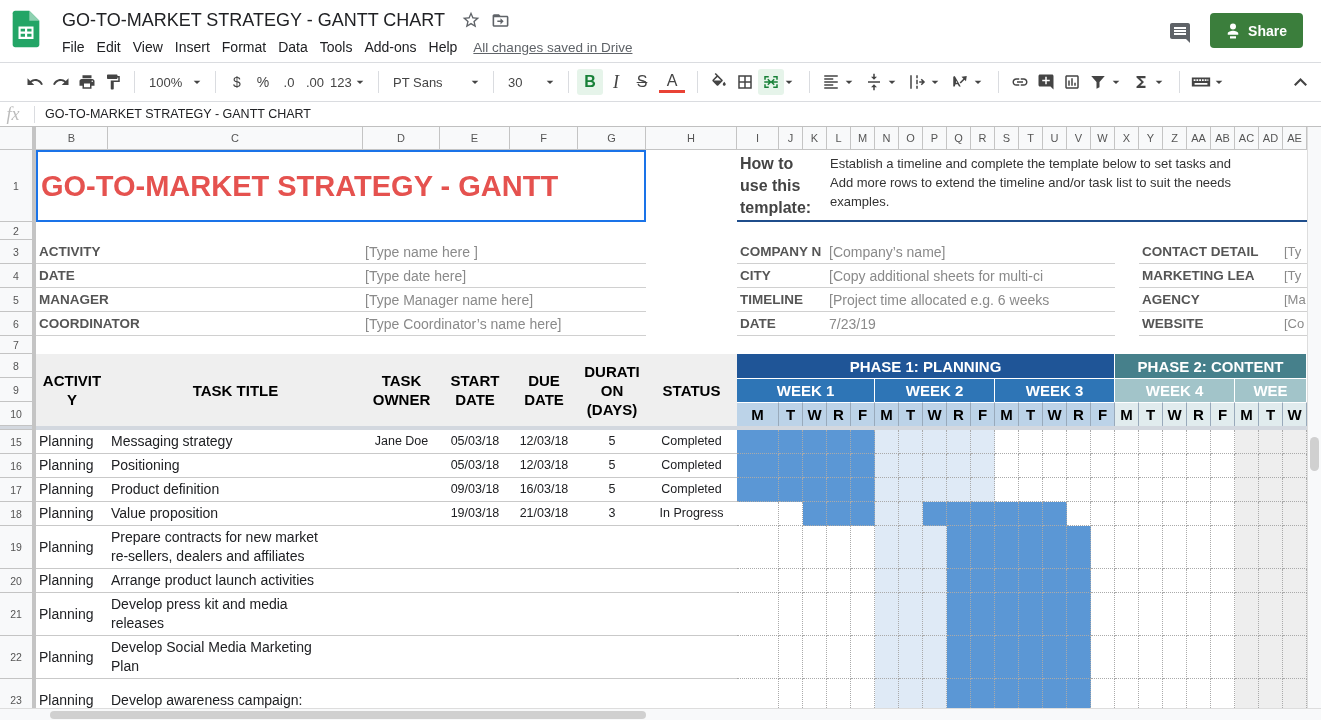 This screenshot has height=720, width=1321. I want to click on vertical-scrollbar, so click(1314, 417).